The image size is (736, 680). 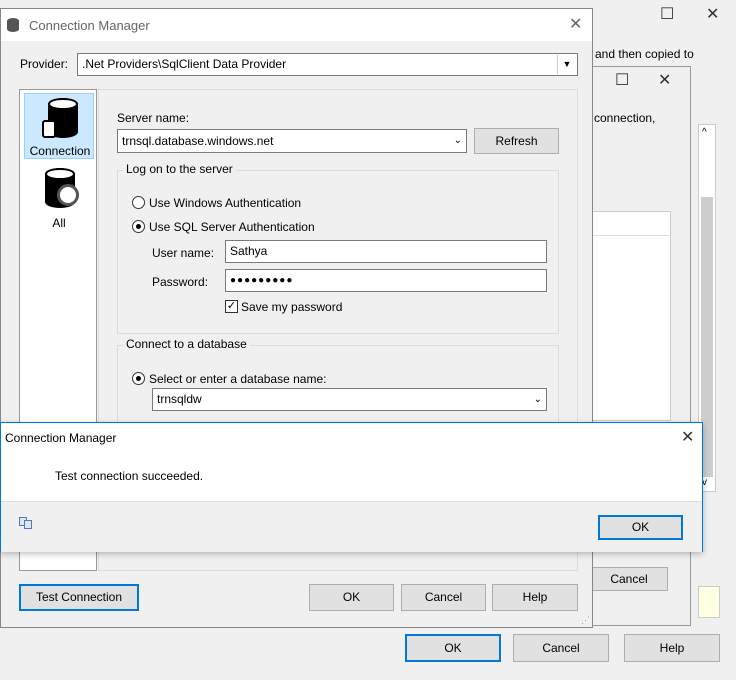 What do you see at coordinates (89, 25) in the screenshot?
I see `window-title: Connection Manager` at bounding box center [89, 25].